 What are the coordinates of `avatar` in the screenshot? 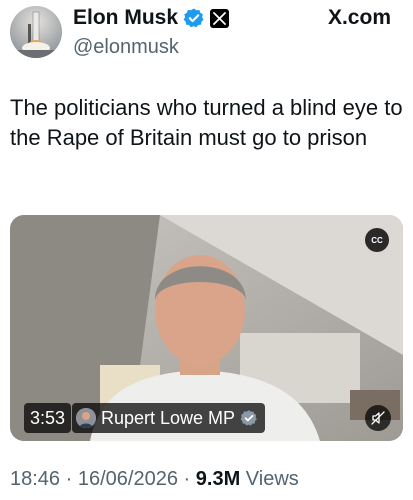 It's located at (36, 32).